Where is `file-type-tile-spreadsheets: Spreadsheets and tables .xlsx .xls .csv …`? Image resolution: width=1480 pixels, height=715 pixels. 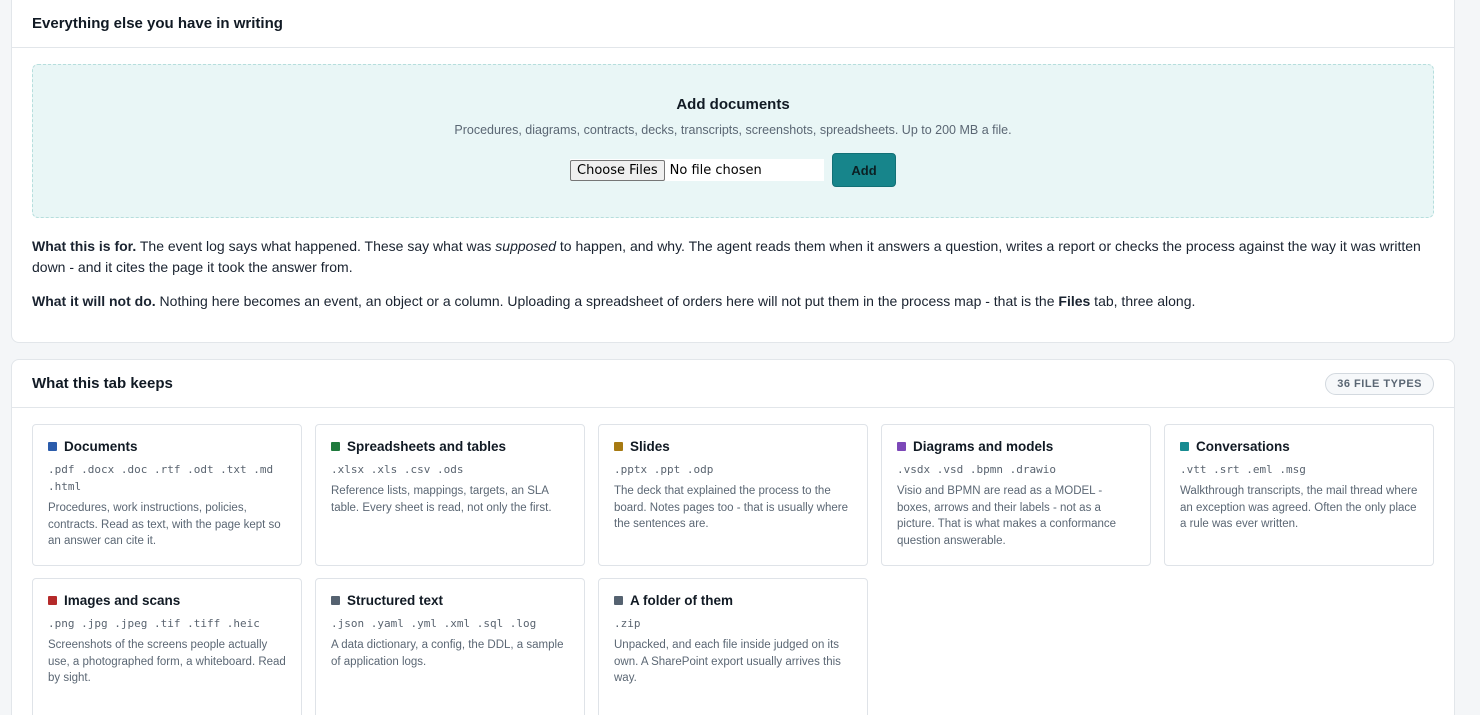
file-type-tile-spreadsheets: Spreadsheets and tables .xlsx .xls .csv … is located at coordinates (450, 495).